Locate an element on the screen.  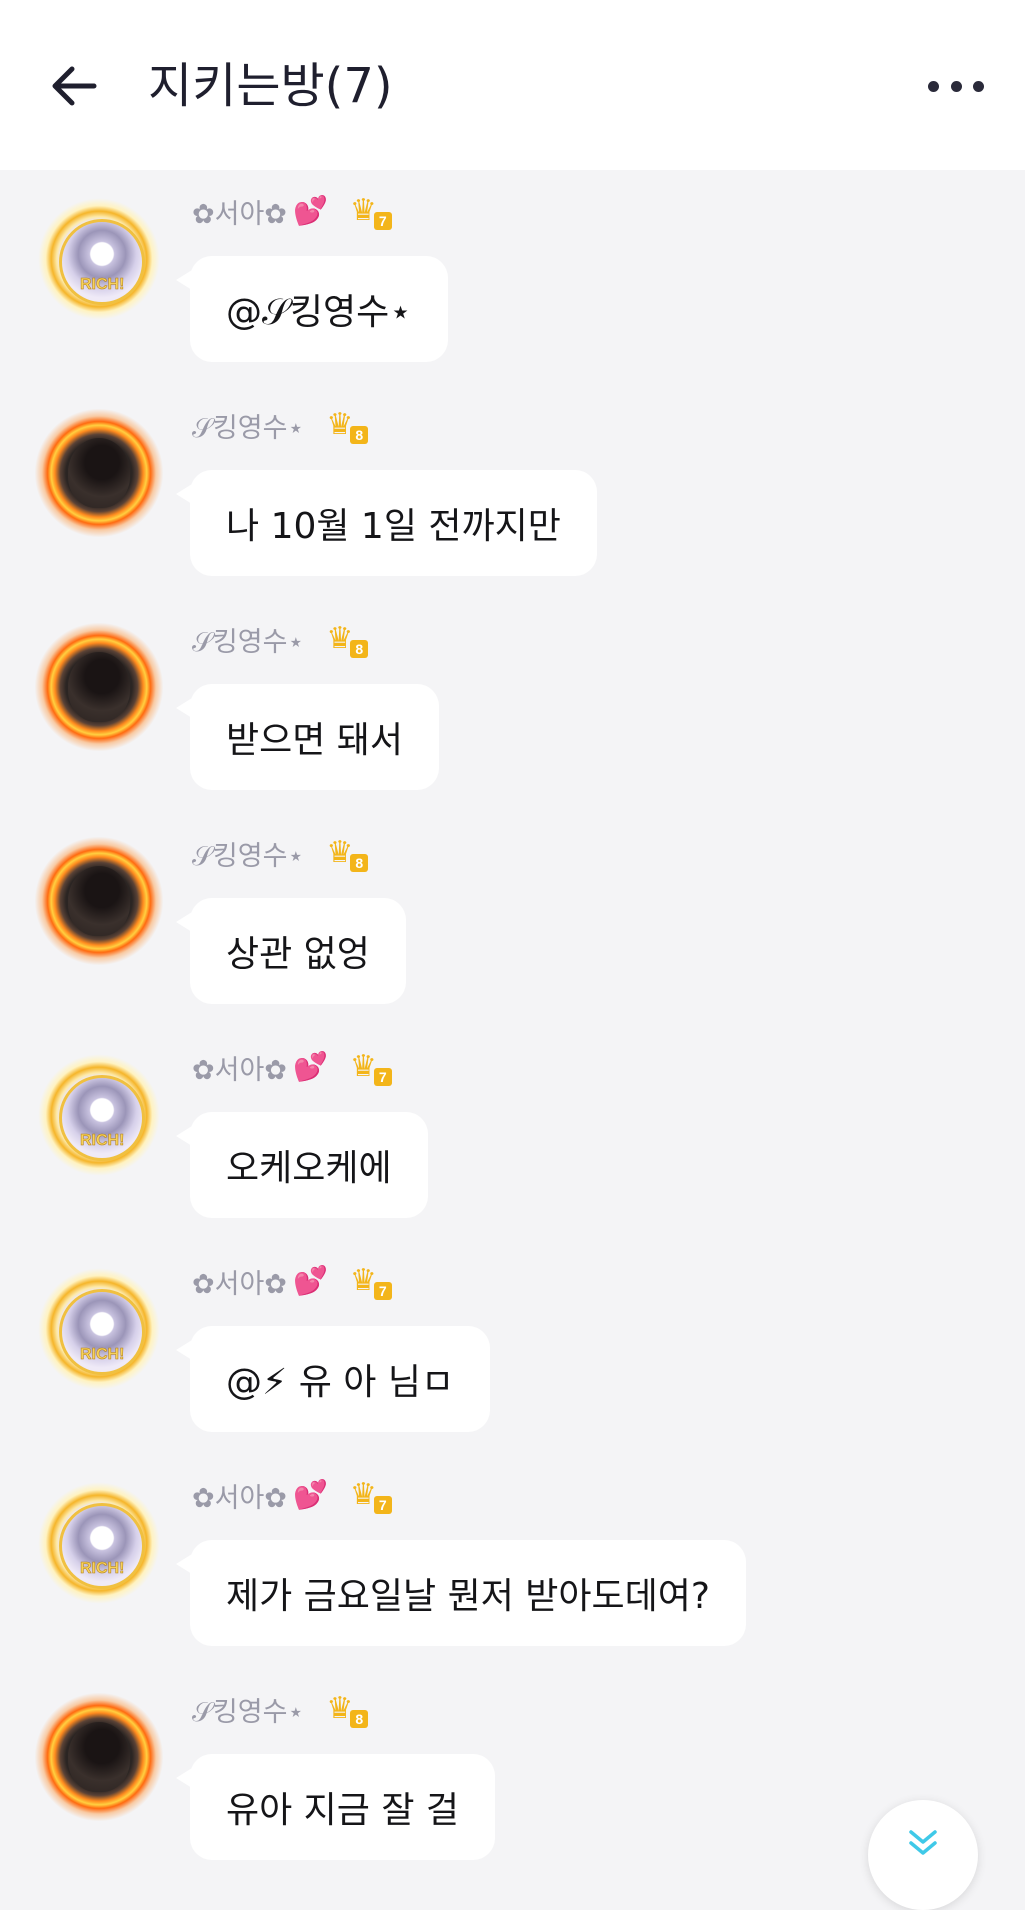
message-bubble: @⚡ 유 아 님ㅁ is located at coordinates (333, 1379).